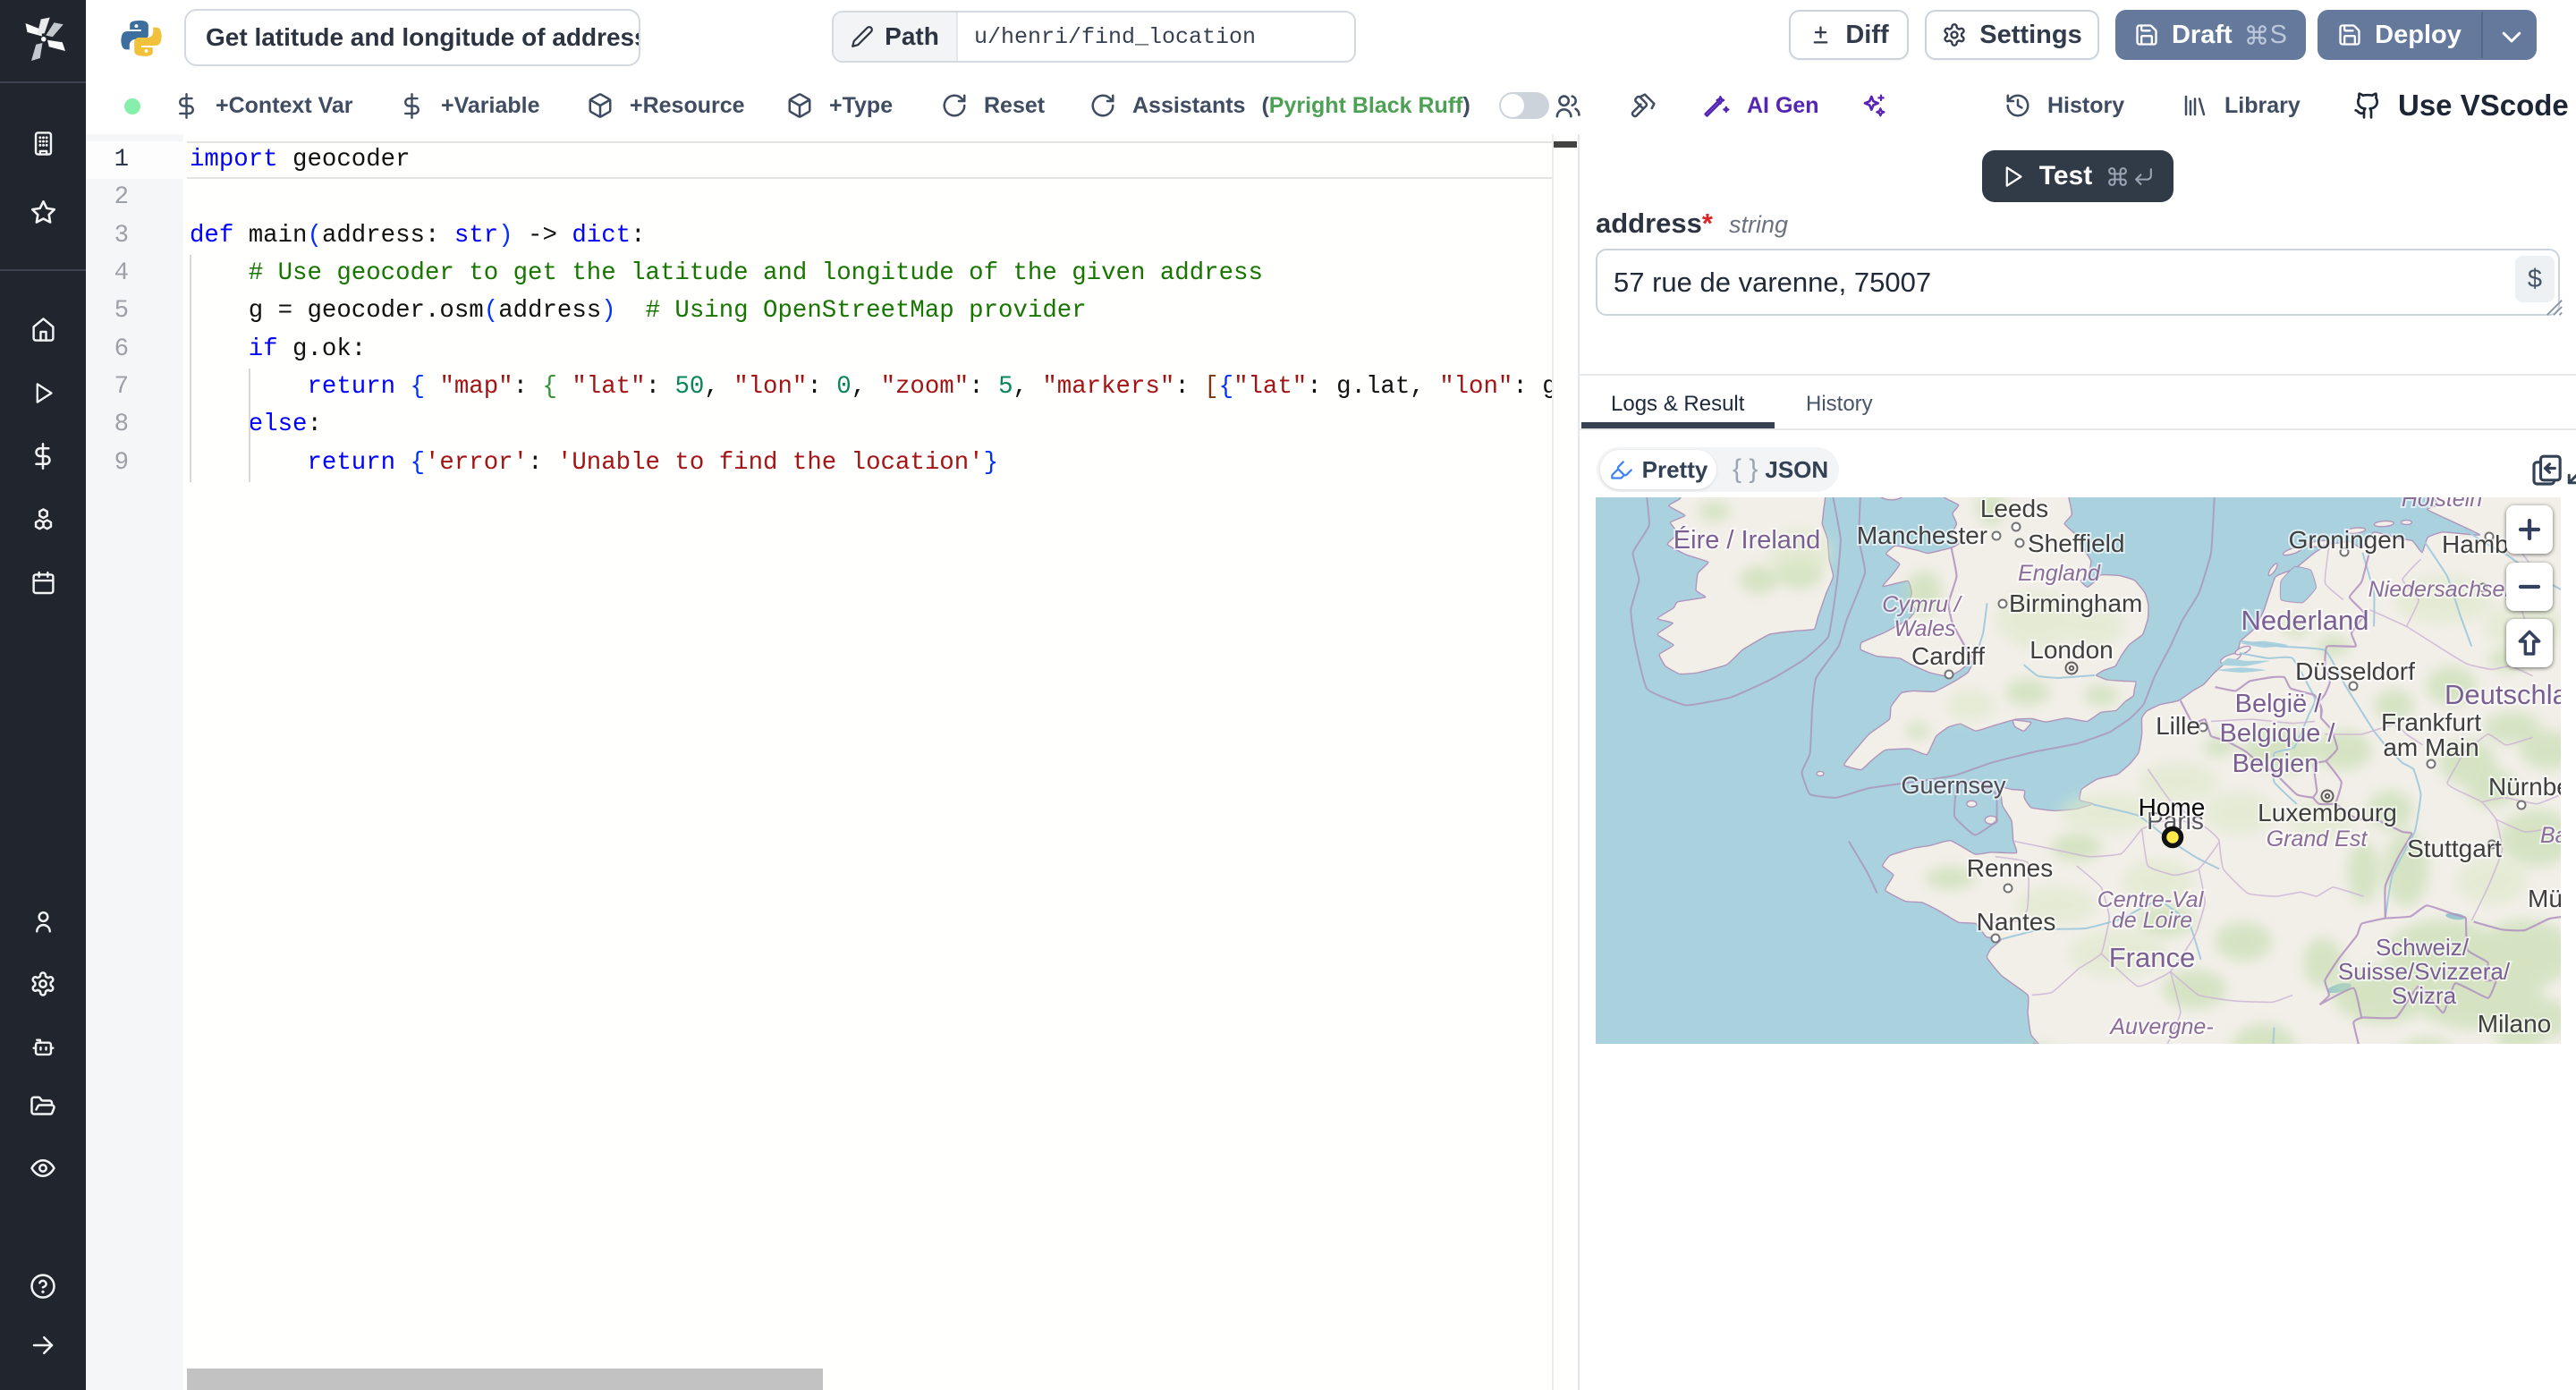 The width and height of the screenshot is (2576, 1390). I want to click on svg-text: Lille, so click(2178, 726).